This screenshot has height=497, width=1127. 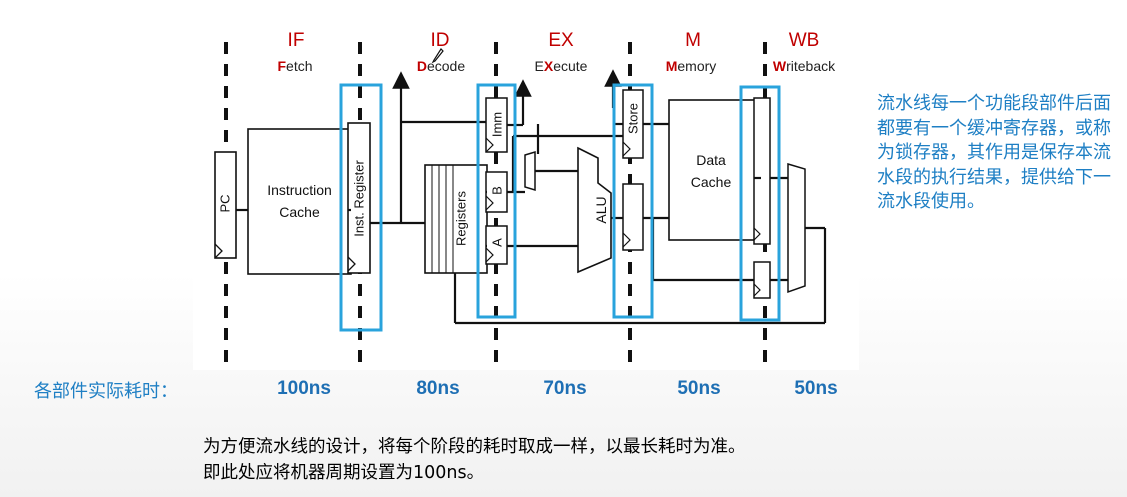 What do you see at coordinates (438, 388) in the screenshot?
I see `timing-id: 80ns` at bounding box center [438, 388].